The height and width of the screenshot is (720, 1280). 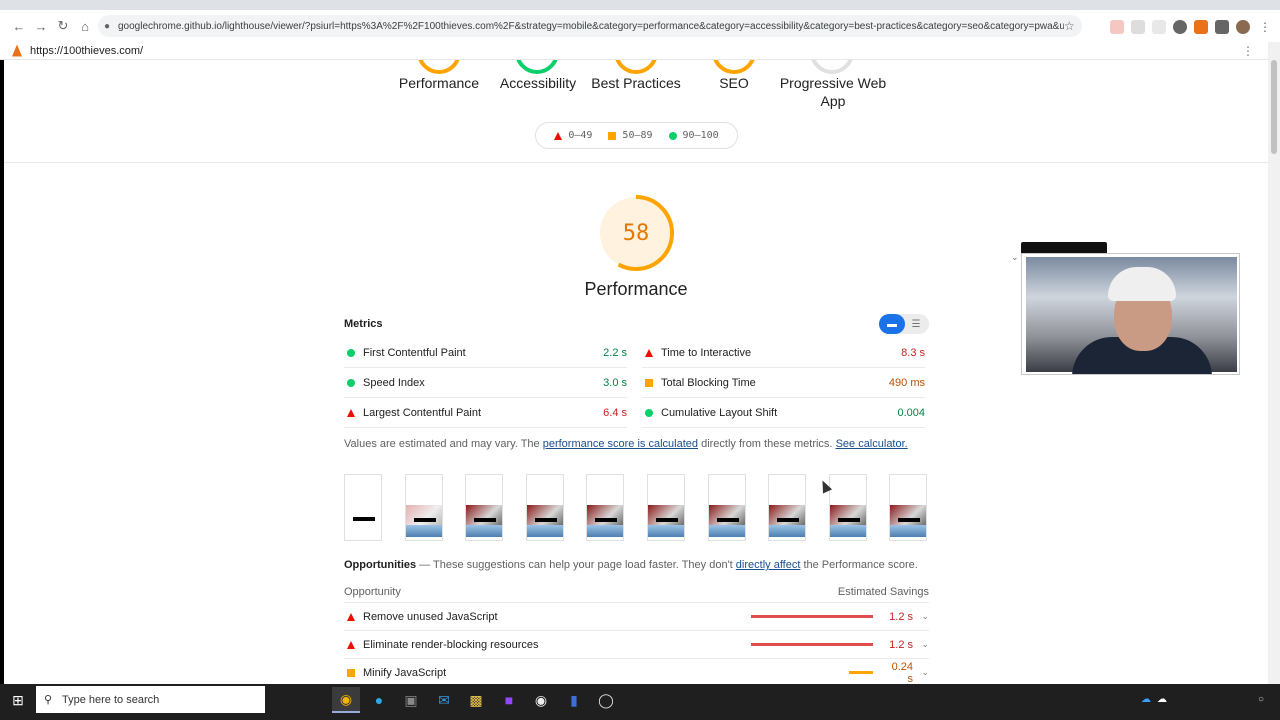 I want to click on metric-name: Total Blocking Time, so click(x=708, y=382).